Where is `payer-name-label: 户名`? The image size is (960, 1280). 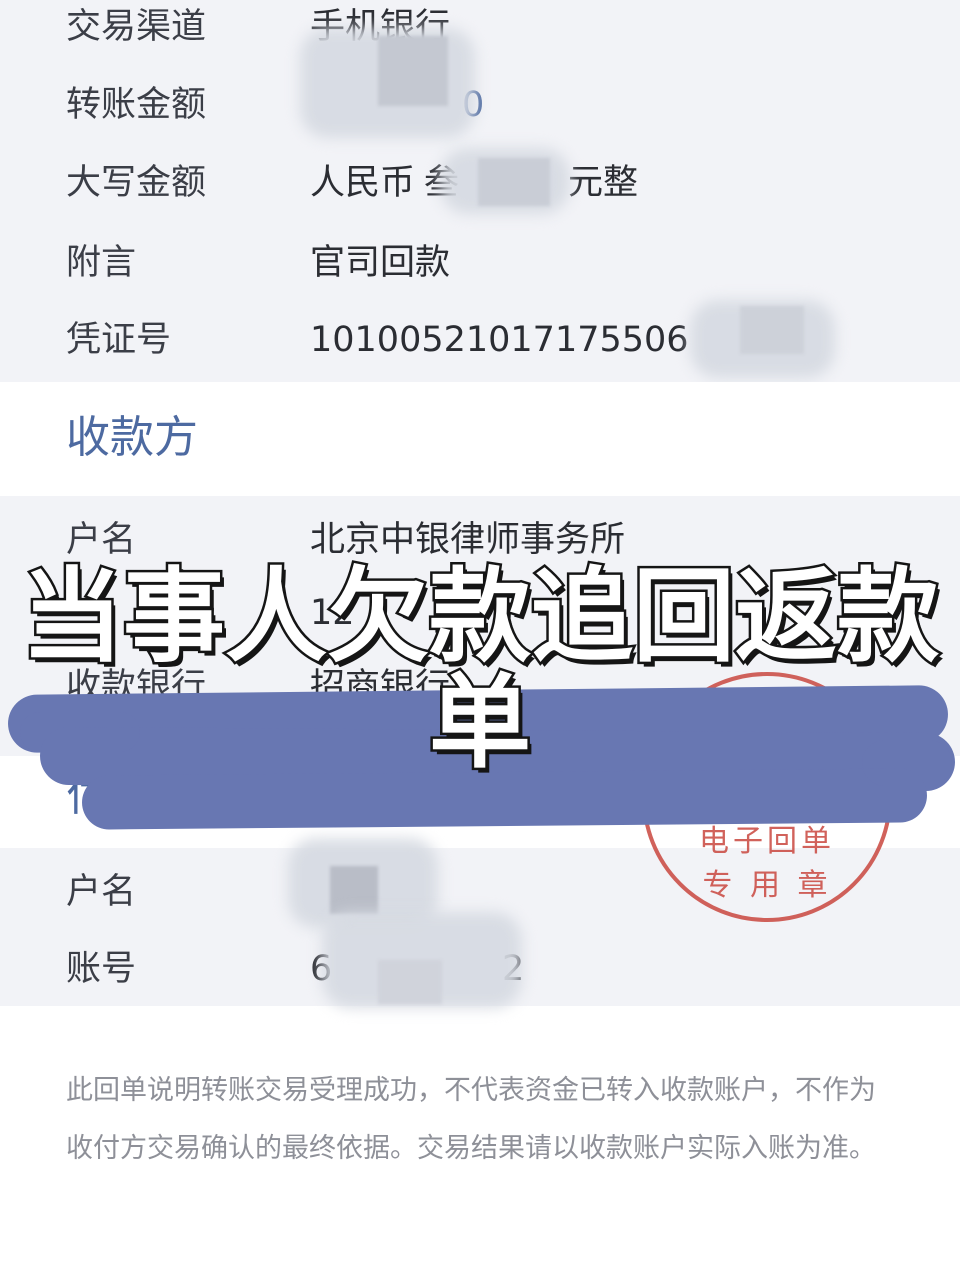 payer-name-label: 户名 is located at coordinates (101, 892).